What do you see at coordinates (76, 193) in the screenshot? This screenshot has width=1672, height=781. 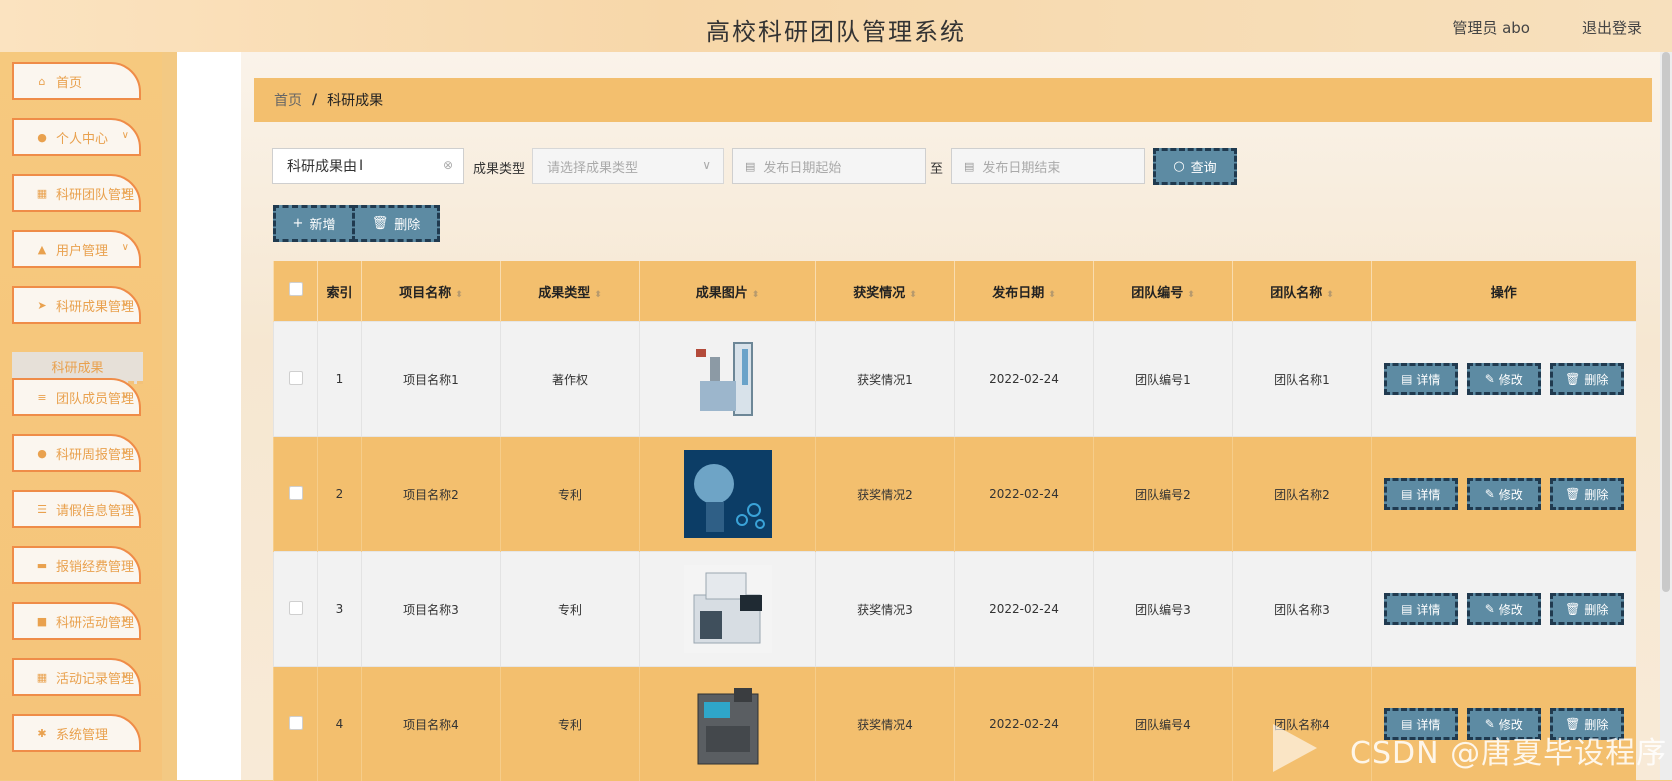 I see `sidebar-item-teams: ▦ 科研团队管理 ∨` at bounding box center [76, 193].